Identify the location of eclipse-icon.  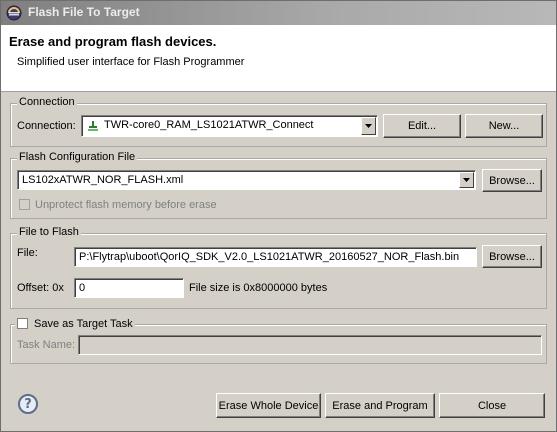
(14, 13).